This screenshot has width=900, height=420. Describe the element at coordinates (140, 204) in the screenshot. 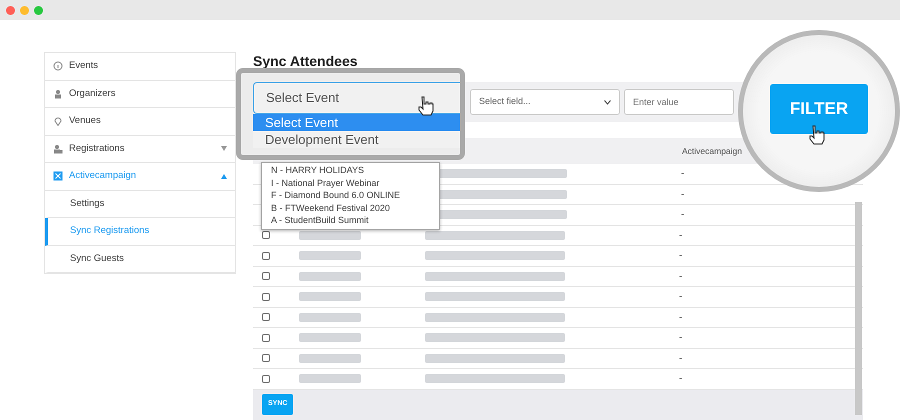

I see `sidebar-subitem: Settings` at that location.